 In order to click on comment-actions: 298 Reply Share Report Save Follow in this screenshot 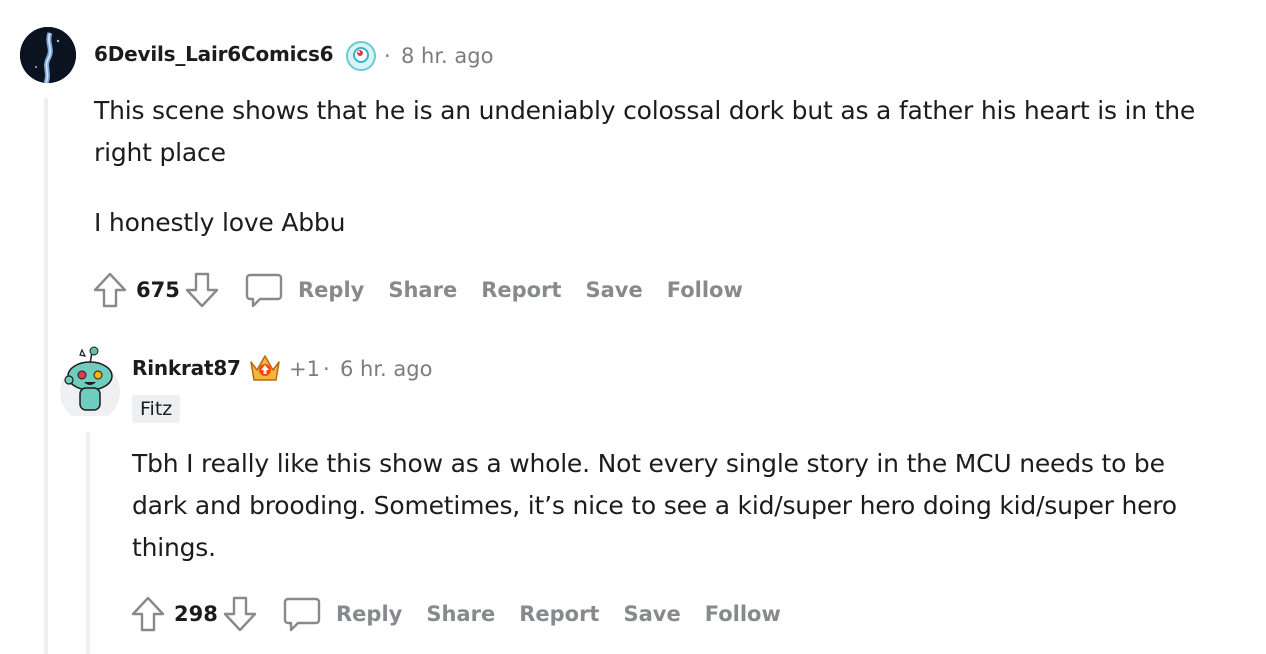, I will do `click(454, 614)`.